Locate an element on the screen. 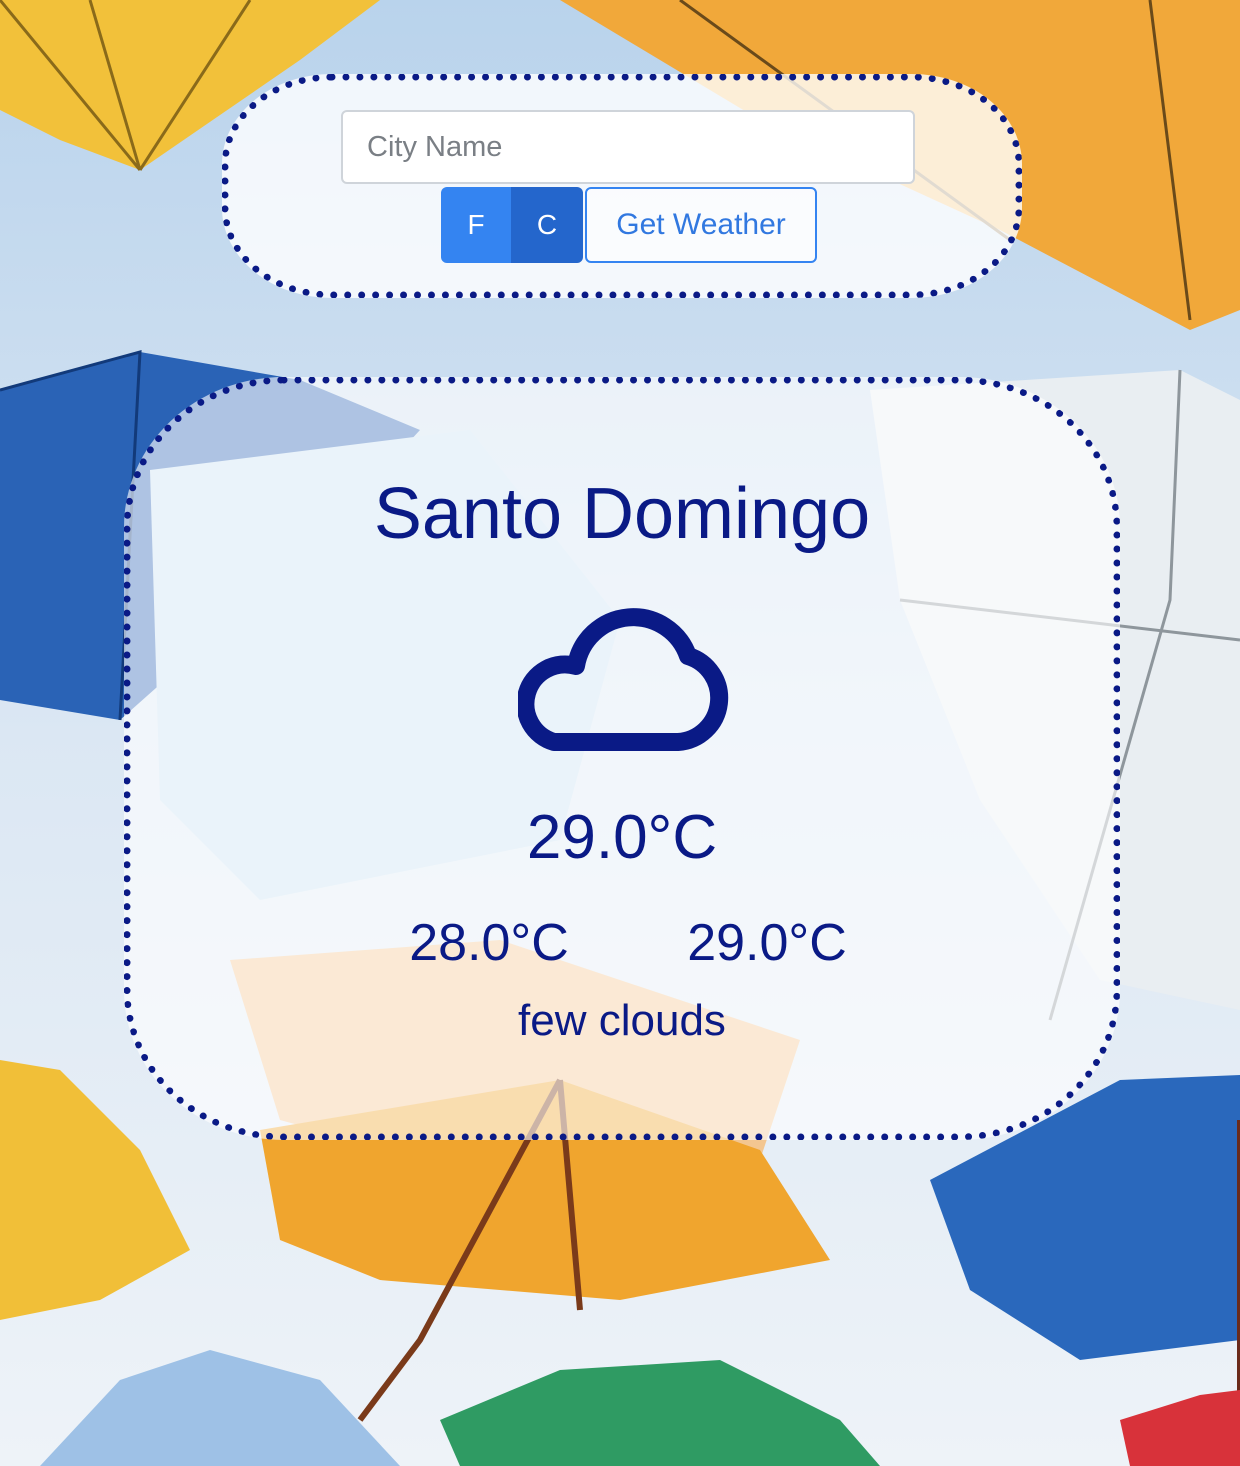 Image resolution: width=1240 pixels, height=1466 pixels. max-temperature: 29.0°C is located at coordinates (767, 943).